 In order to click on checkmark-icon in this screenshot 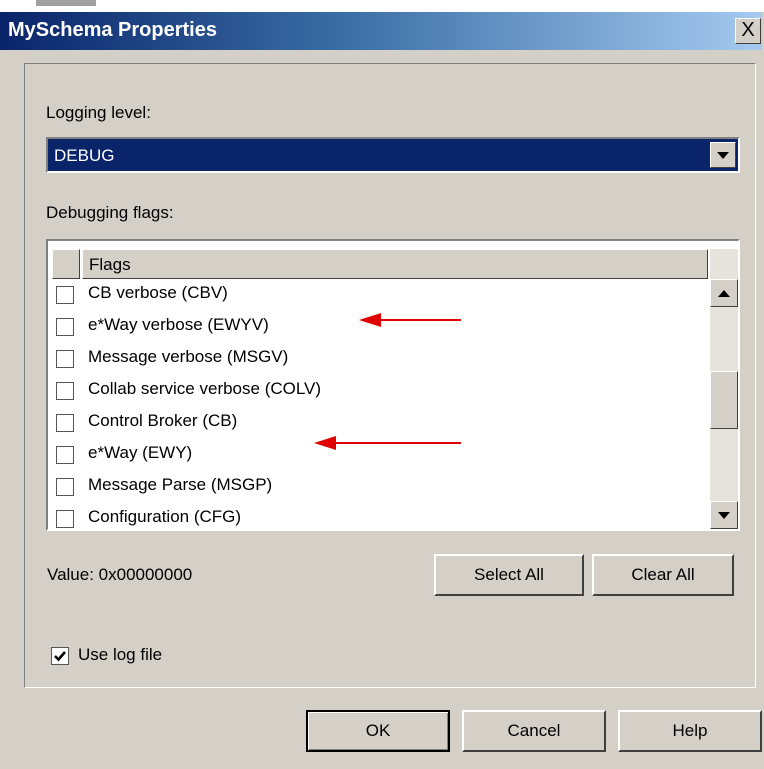, I will do `click(60, 656)`.